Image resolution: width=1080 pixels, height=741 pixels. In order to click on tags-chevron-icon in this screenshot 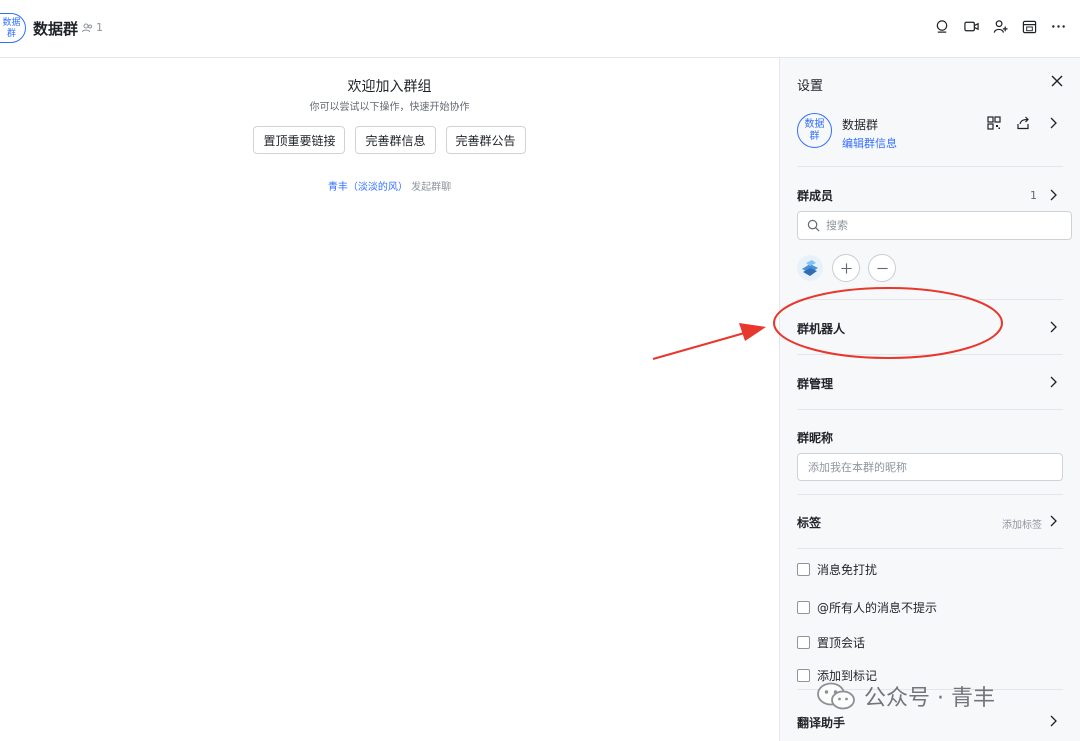, I will do `click(1053, 521)`.